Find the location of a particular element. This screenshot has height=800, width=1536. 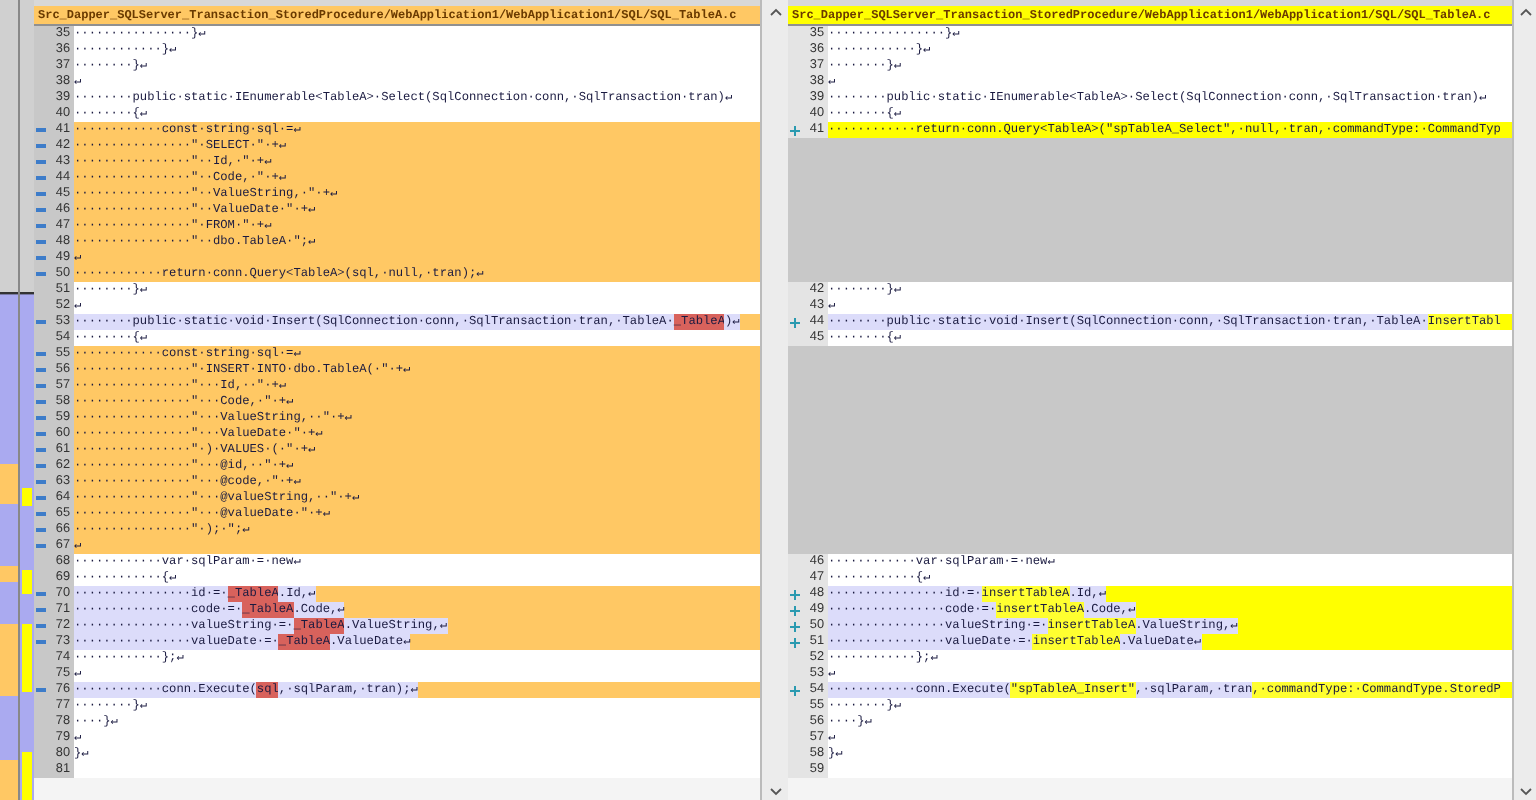

diff-overview-drawing is located at coordinates (17, 400).